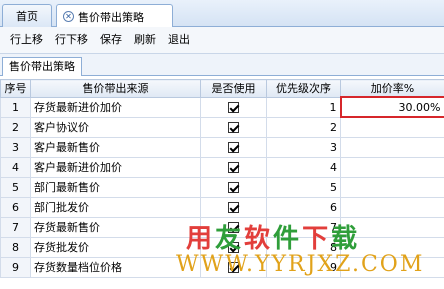 This screenshot has width=444, height=289. Describe the element at coordinates (15, 187) in the screenshot. I see `row-seq-cell: 5` at that location.